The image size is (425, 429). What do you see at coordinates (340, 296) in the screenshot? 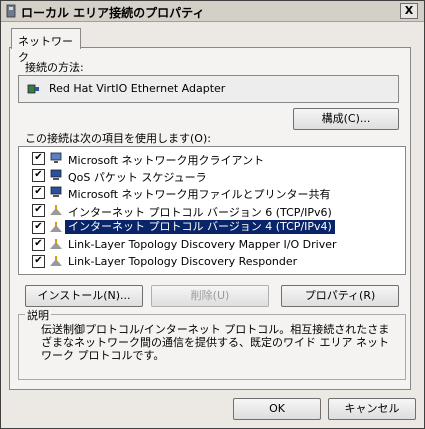
I see `properties-button: プロパティ(R)` at bounding box center [340, 296].